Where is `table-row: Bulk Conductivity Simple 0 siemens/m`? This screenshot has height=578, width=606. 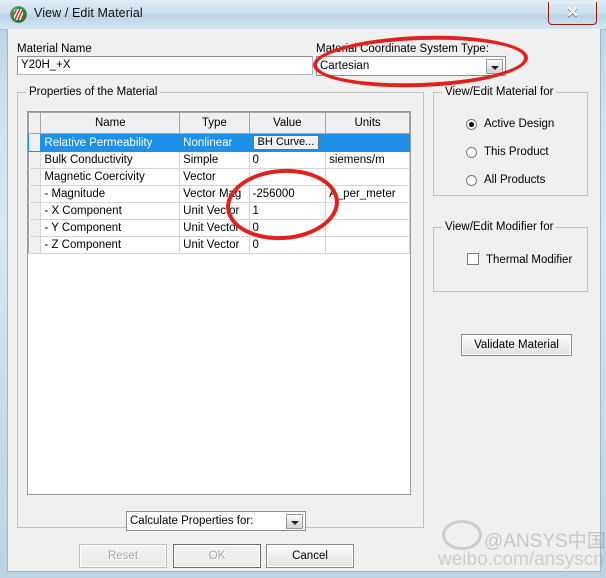 table-row: Bulk Conductivity Simple 0 siemens/m is located at coordinates (219, 160).